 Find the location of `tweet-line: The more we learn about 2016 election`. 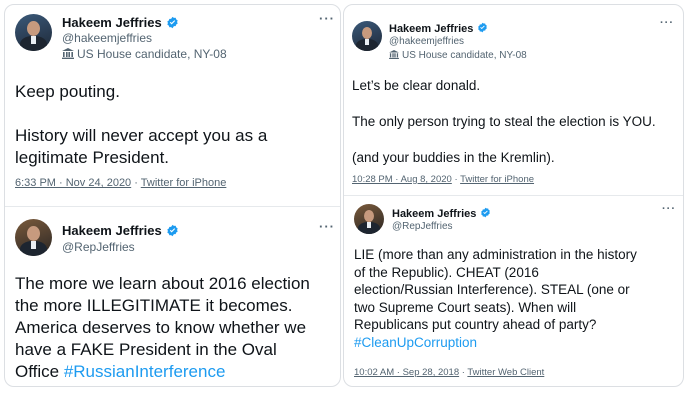

tweet-line: The more we learn about 2016 election is located at coordinates (162, 283).